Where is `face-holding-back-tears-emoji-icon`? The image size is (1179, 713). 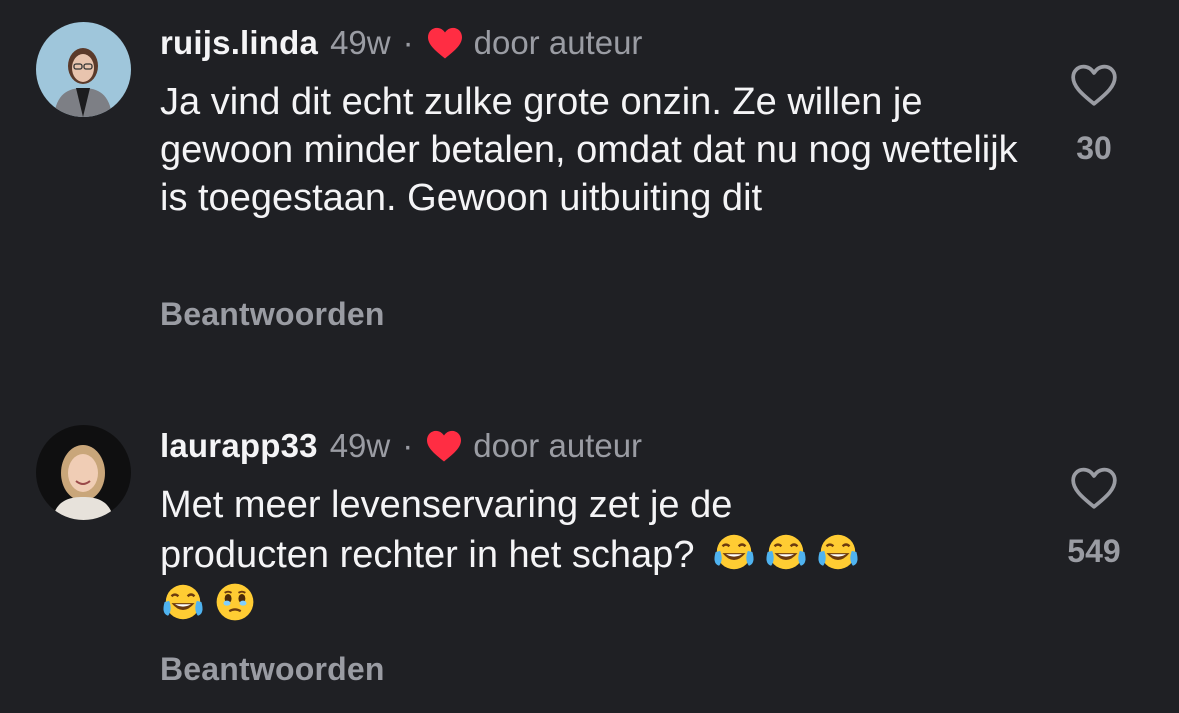 face-holding-back-tears-emoji-icon is located at coordinates (235, 602).